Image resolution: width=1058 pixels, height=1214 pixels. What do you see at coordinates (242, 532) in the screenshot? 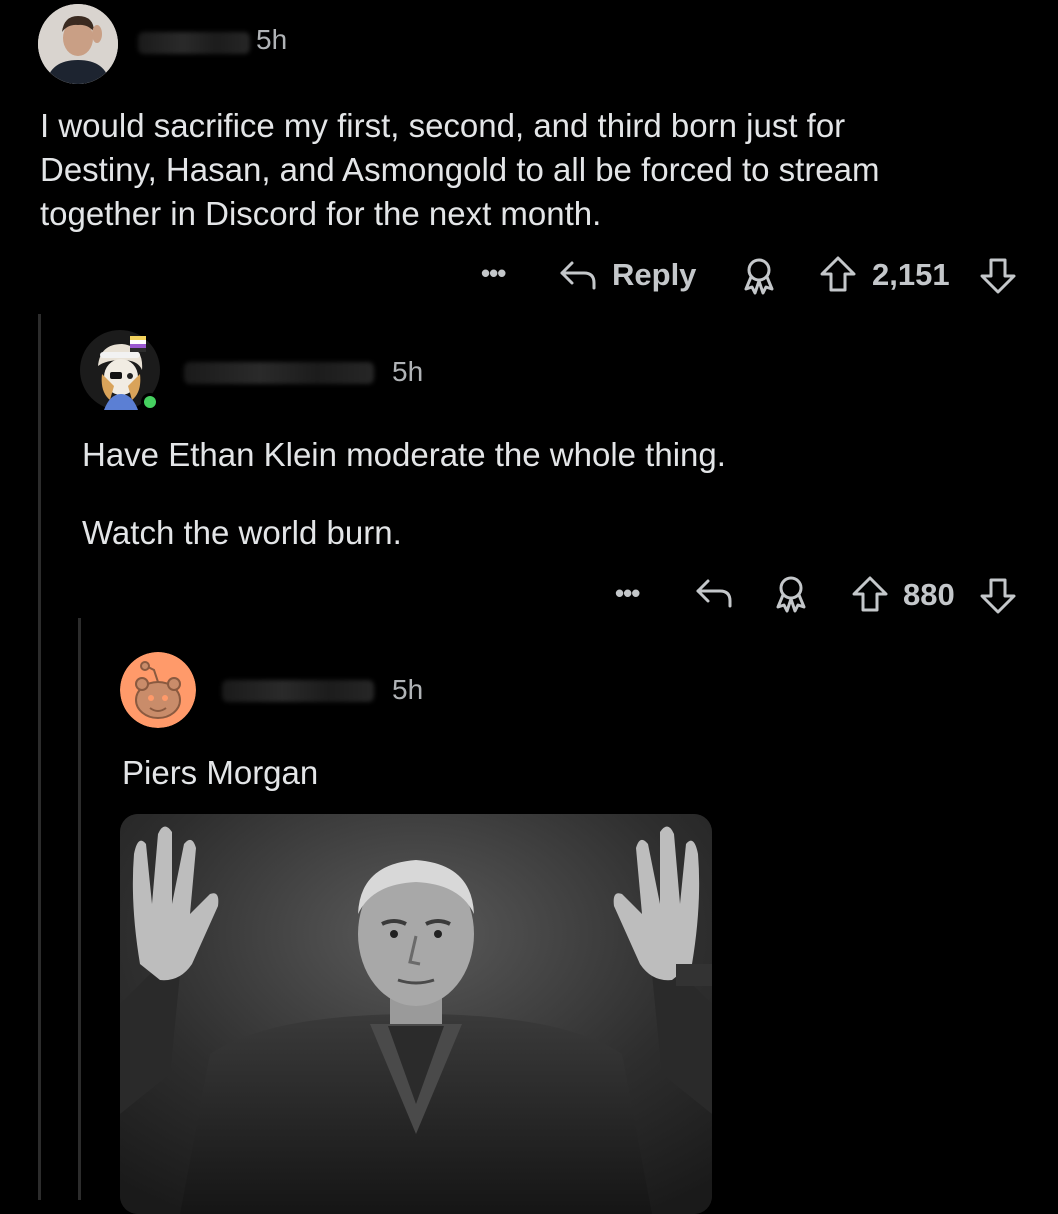
I see `comment-body-line-2: Watch the world burn.` at bounding box center [242, 532].